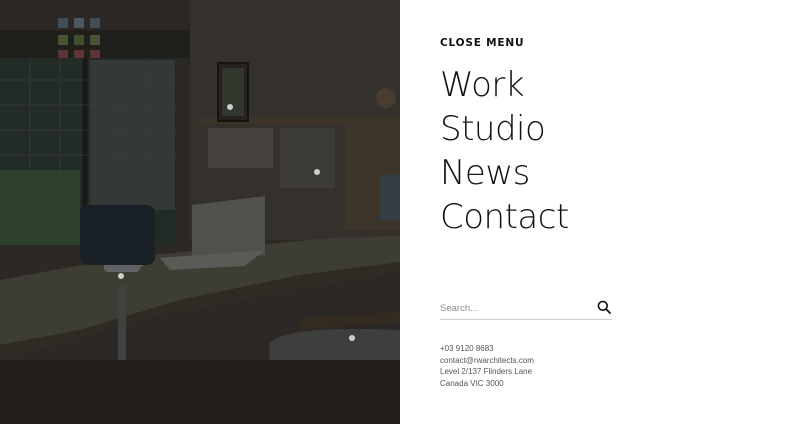  Describe the element at coordinates (487, 349) in the screenshot. I see `phone-link: +03 9120 8683` at that location.